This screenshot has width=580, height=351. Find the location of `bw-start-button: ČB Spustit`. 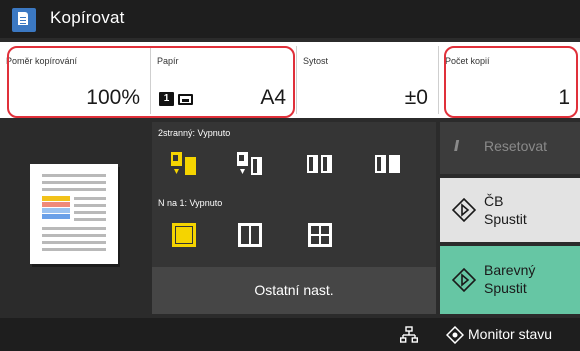

bw-start-button: ČB Spustit is located at coordinates (510, 210).